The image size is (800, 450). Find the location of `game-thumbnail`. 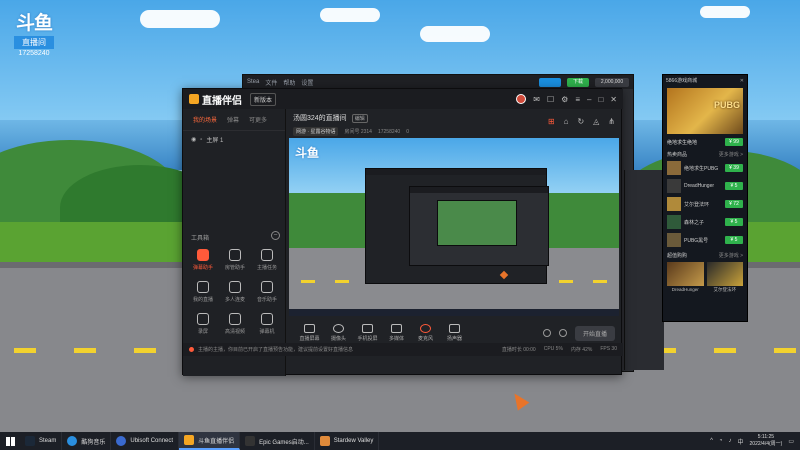

game-thumbnail is located at coordinates (674, 222).